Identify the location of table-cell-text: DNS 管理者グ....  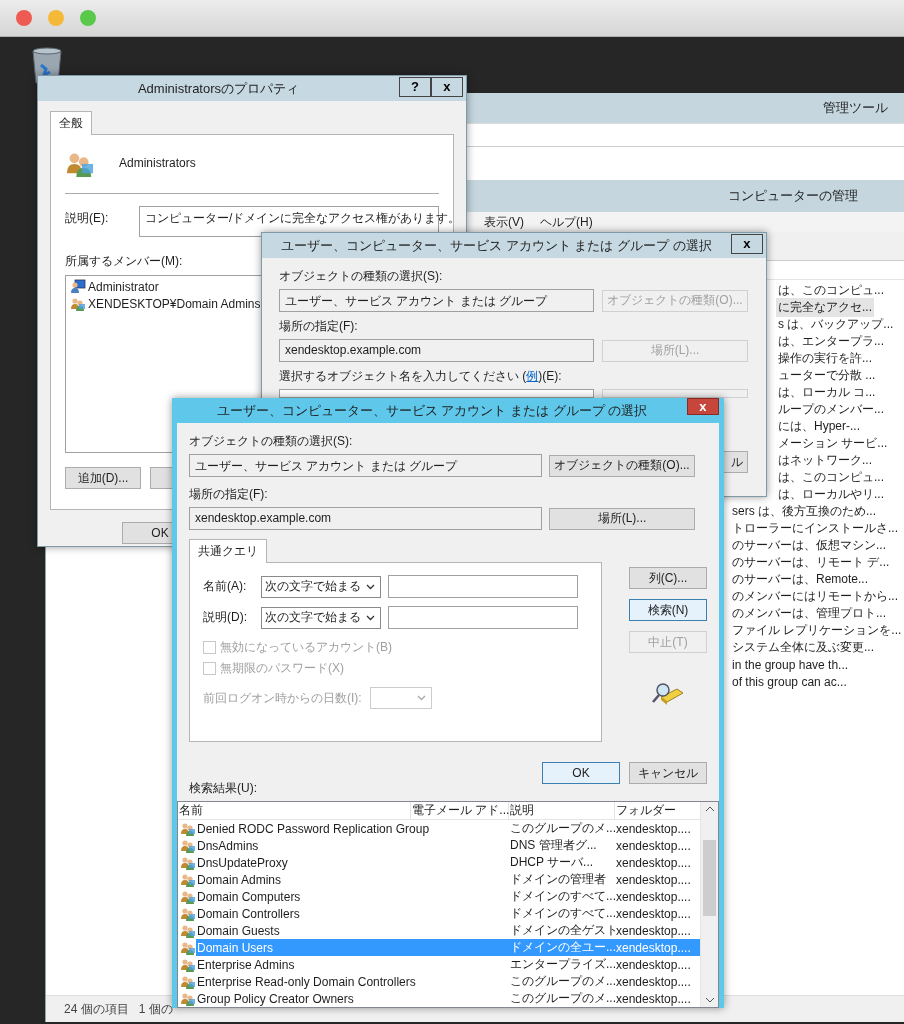
(553, 845).